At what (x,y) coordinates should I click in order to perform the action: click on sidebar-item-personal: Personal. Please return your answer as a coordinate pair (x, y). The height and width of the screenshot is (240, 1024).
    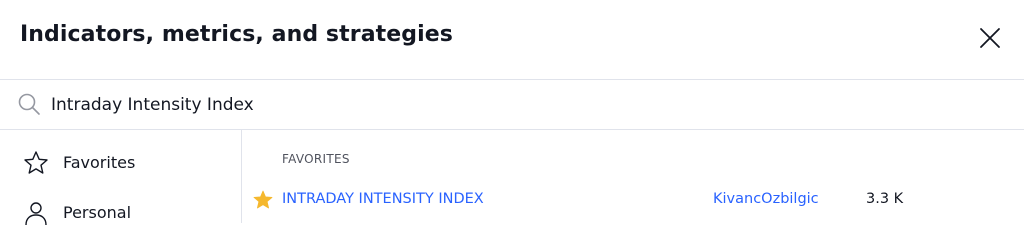
    Looking at the image, I should click on (120, 212).